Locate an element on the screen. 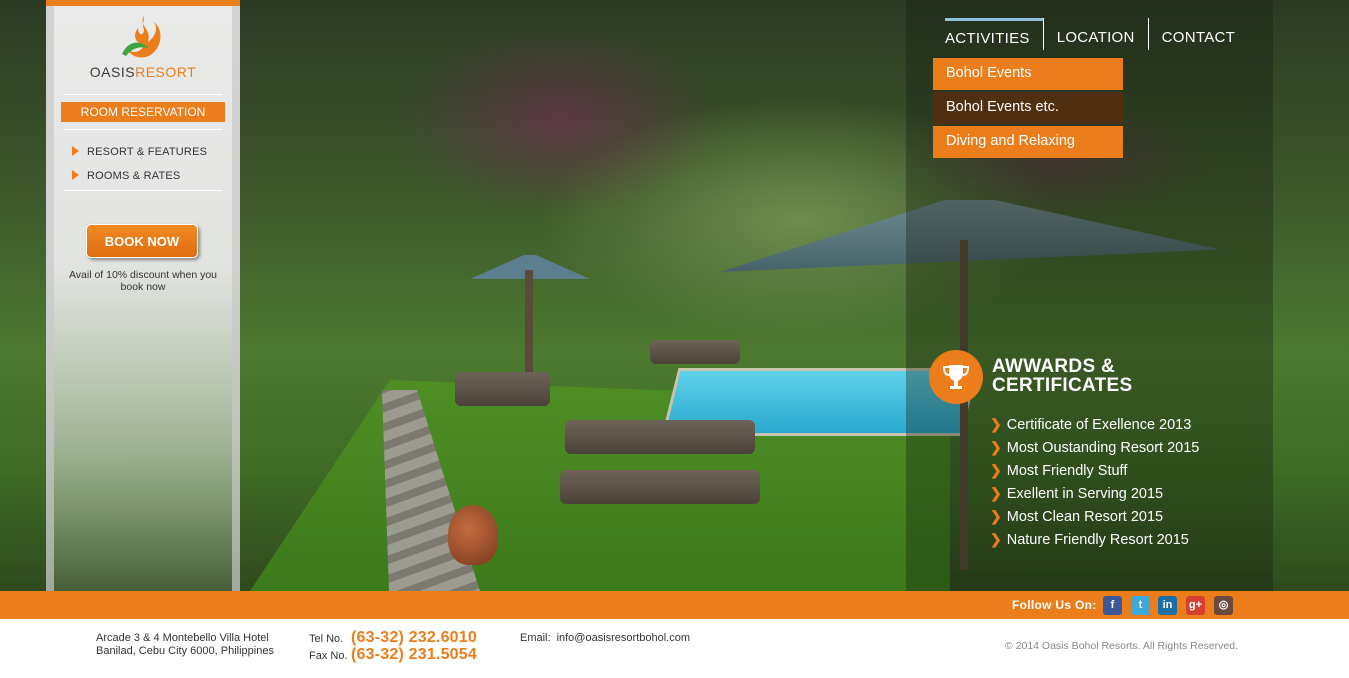 The image size is (1349, 678). clay-pot-shape is located at coordinates (473, 535).